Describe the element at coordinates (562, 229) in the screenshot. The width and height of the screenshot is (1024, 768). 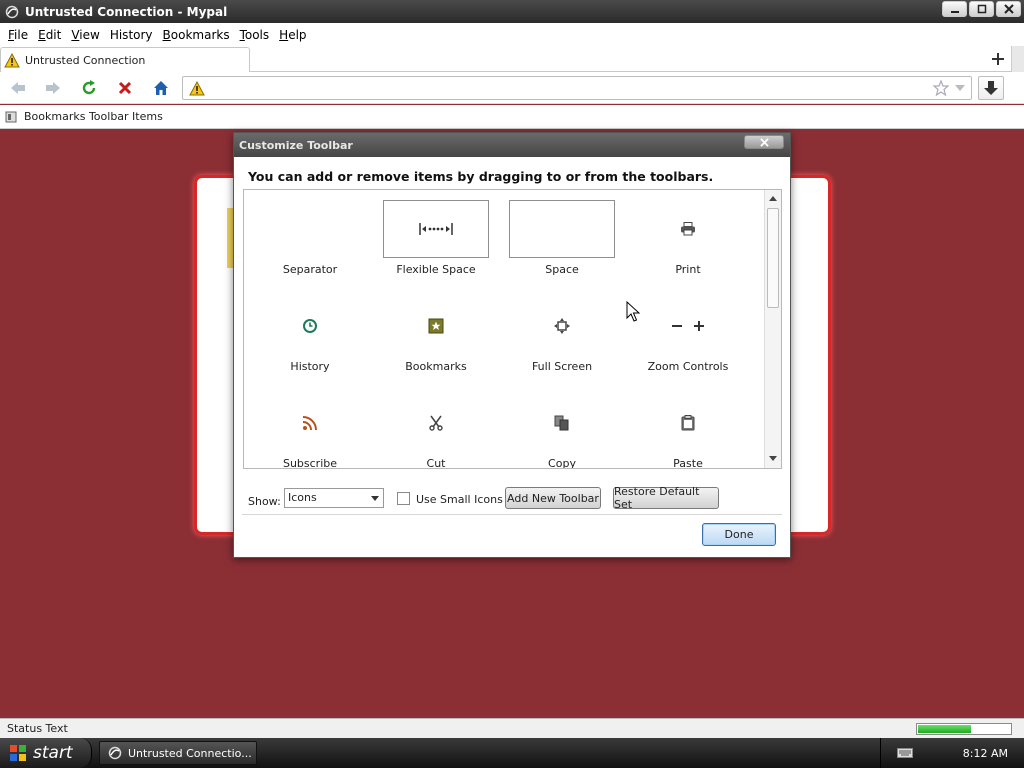
I see `space-icon` at that location.